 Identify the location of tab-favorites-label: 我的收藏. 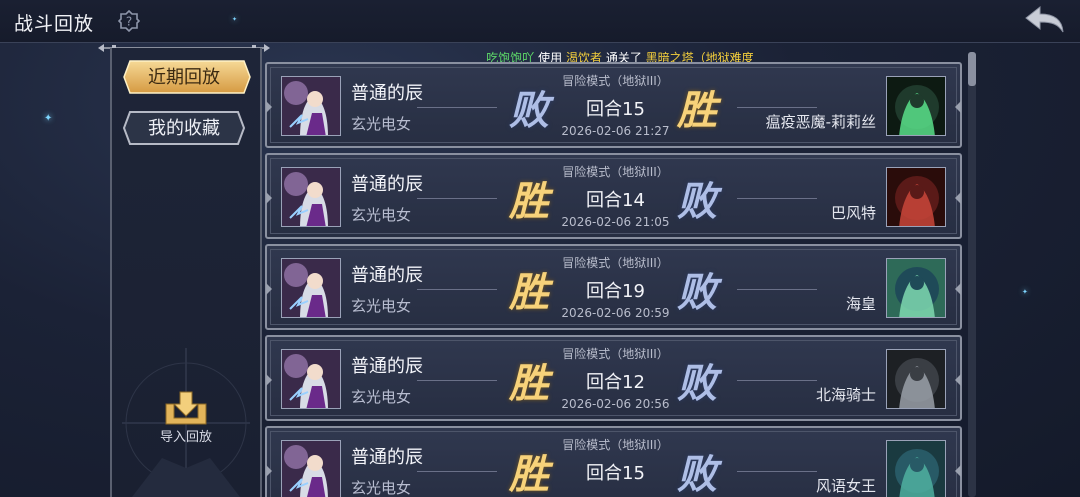
(184, 128).